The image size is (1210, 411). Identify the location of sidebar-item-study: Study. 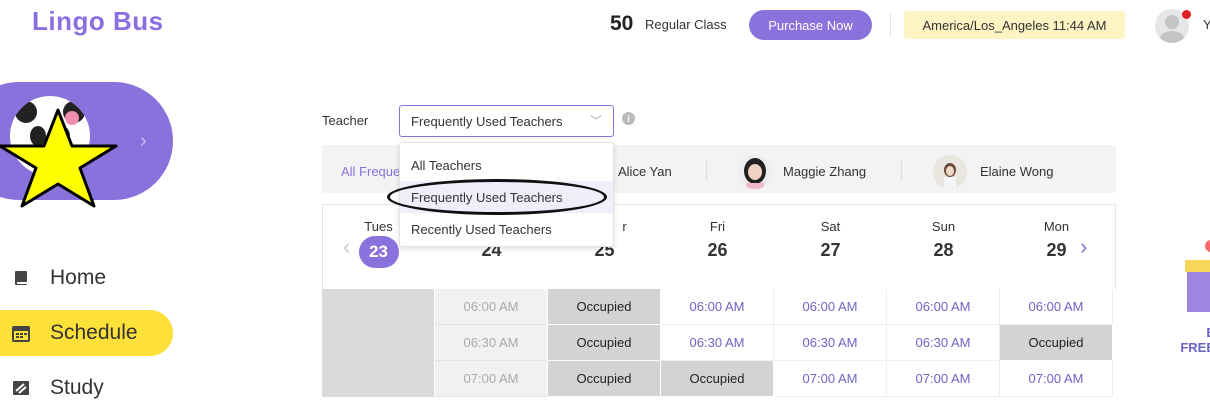
(52, 388).